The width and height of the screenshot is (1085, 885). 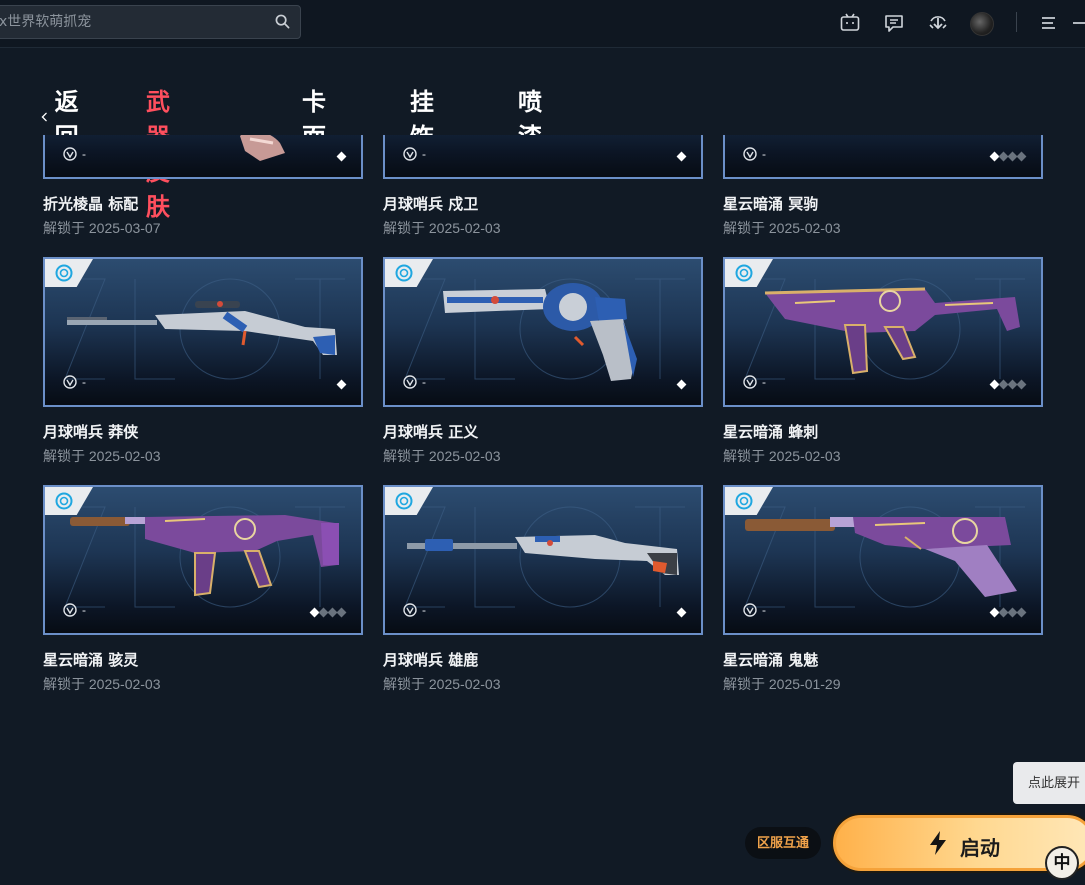 I want to click on skin-card: - 月球哨兵 雄鹿 解锁于 2025-02-03, so click(x=543, y=589).